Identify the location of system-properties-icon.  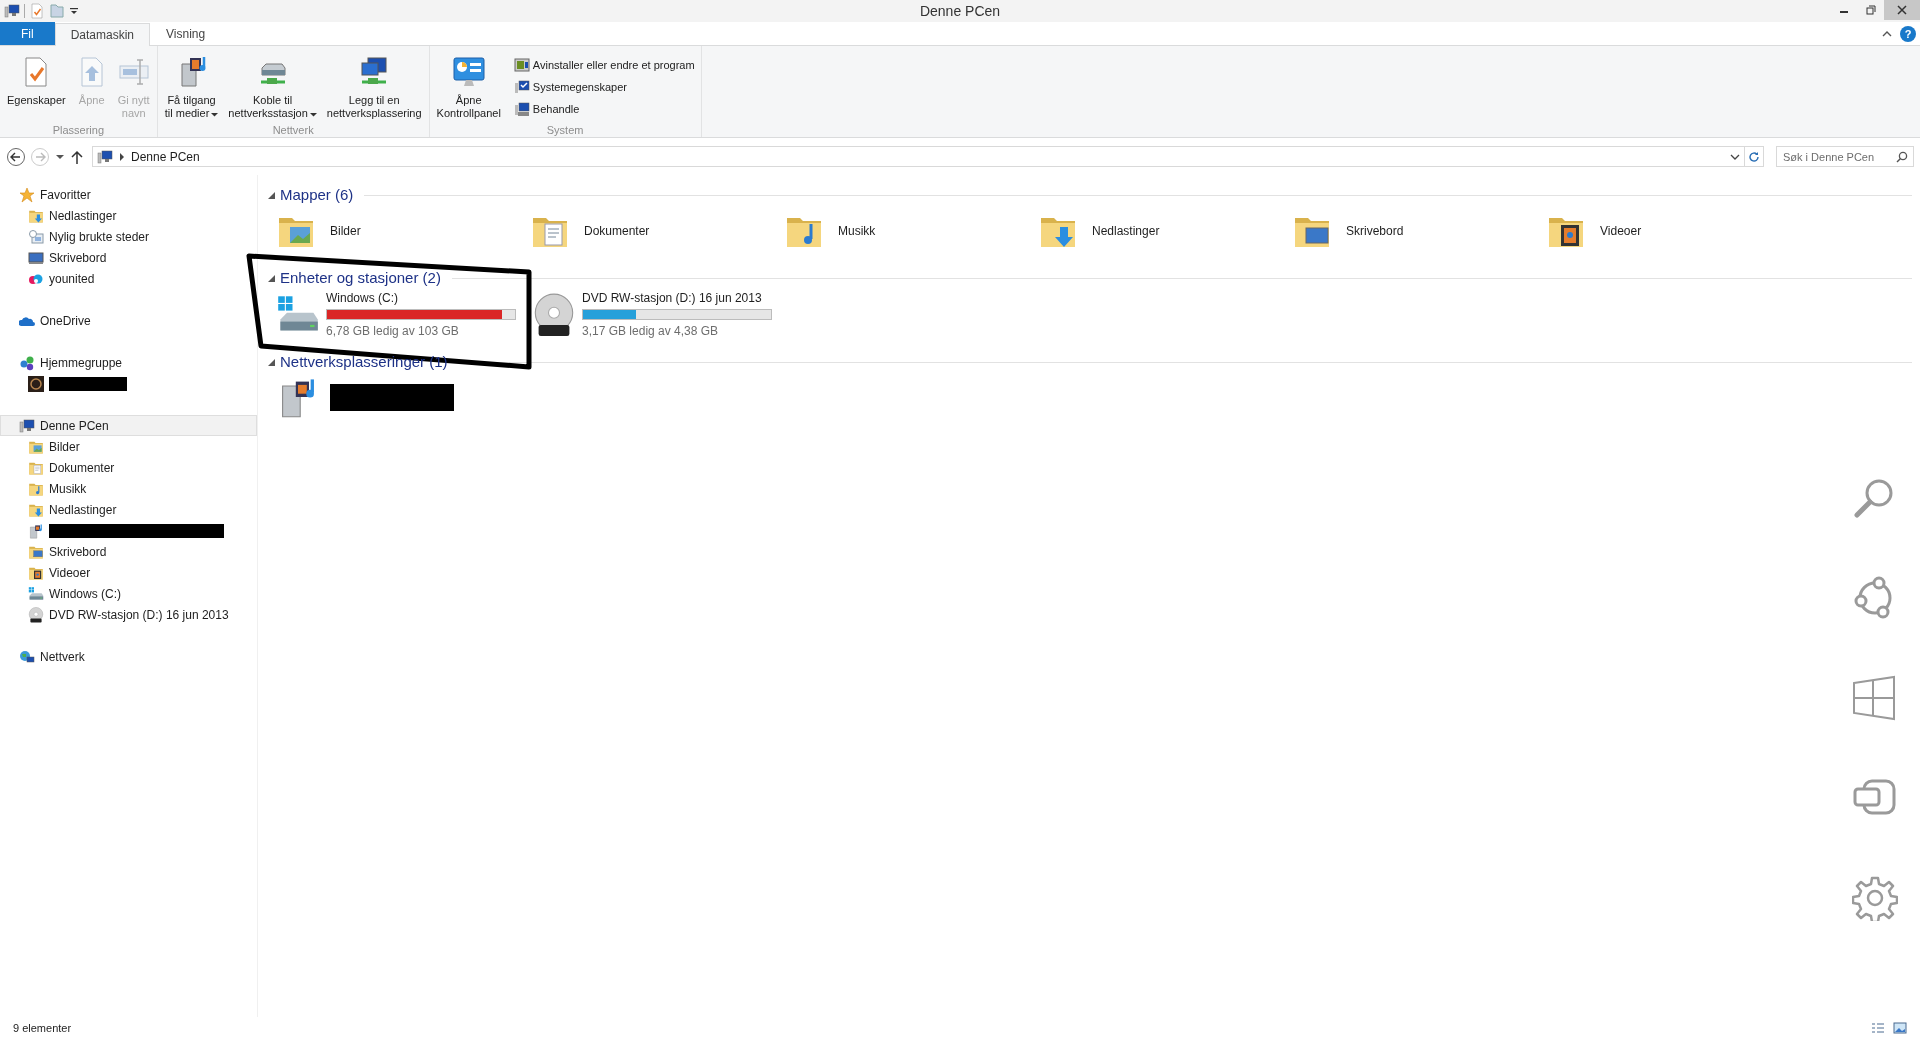
(521, 87).